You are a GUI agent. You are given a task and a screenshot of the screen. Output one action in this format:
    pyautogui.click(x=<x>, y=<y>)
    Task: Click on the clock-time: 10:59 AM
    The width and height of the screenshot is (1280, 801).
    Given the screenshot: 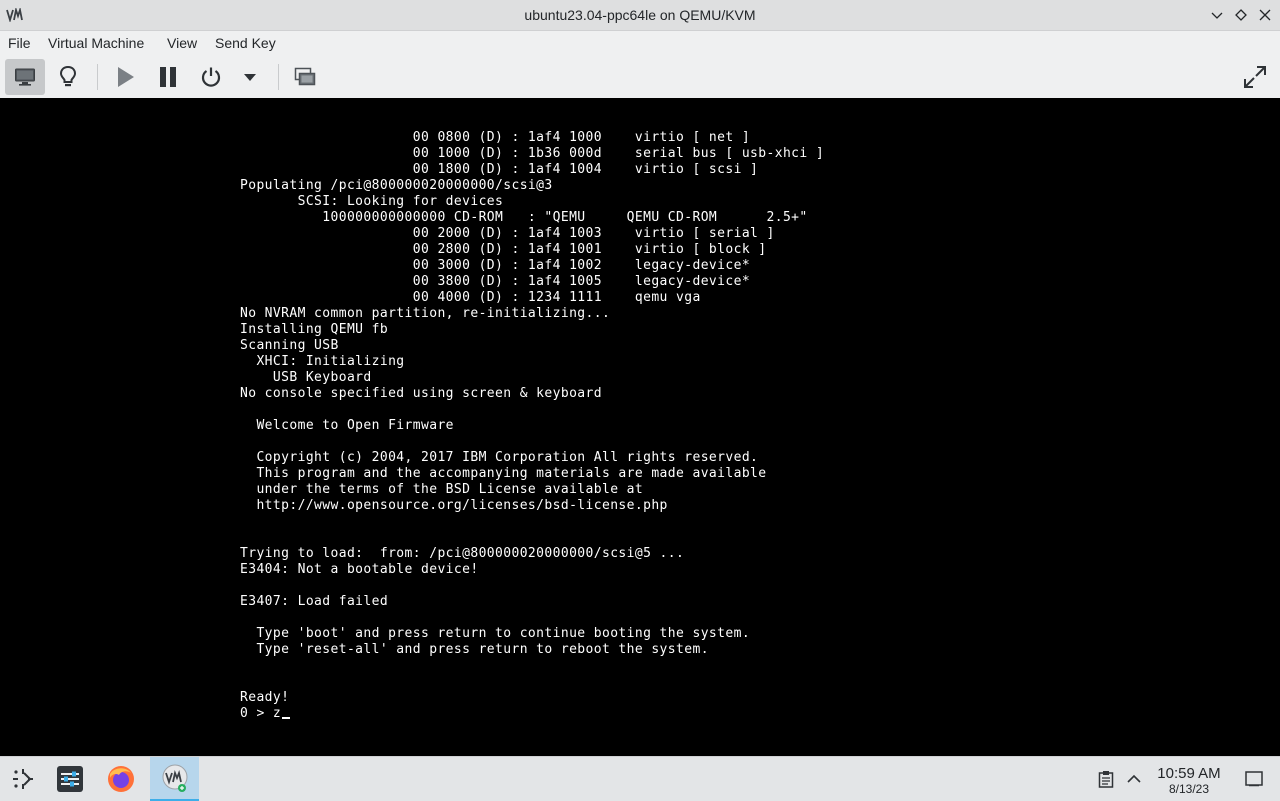 What is the action you would take?
    pyautogui.click(x=1189, y=773)
    